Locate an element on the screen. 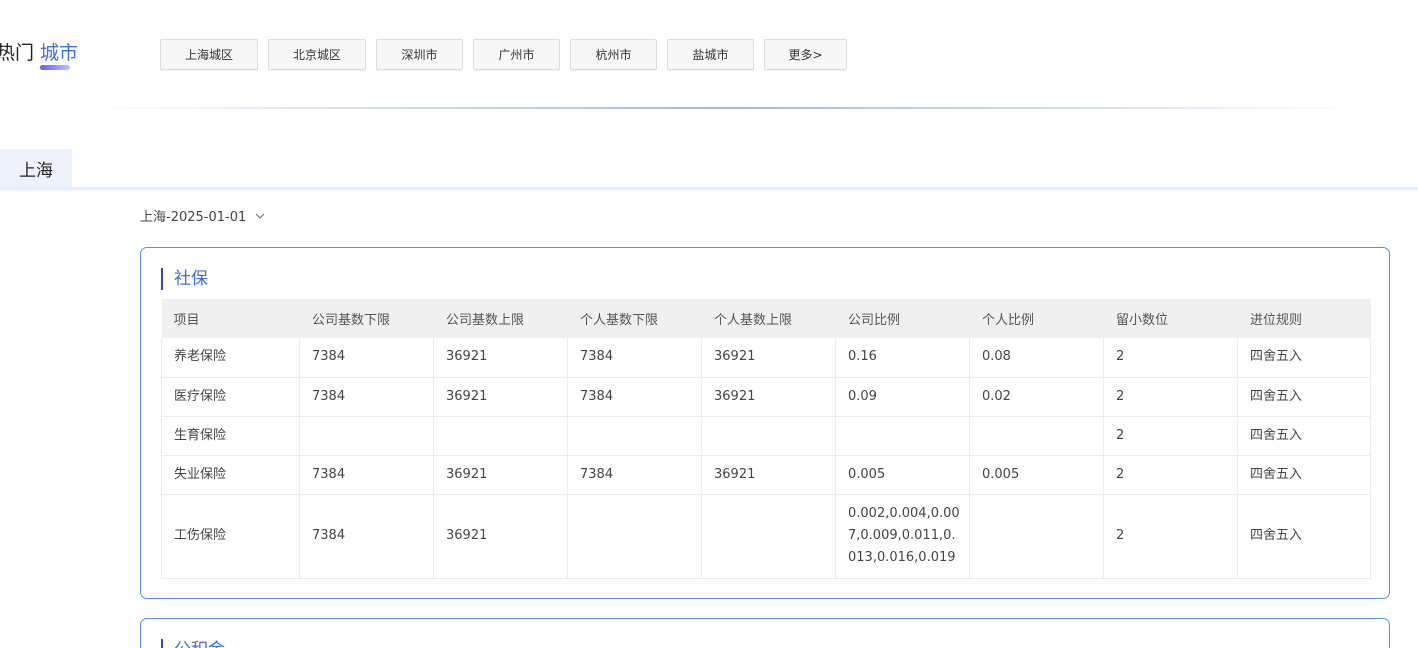 The image size is (1418, 648). more-cities-button: 更多> is located at coordinates (805, 54).